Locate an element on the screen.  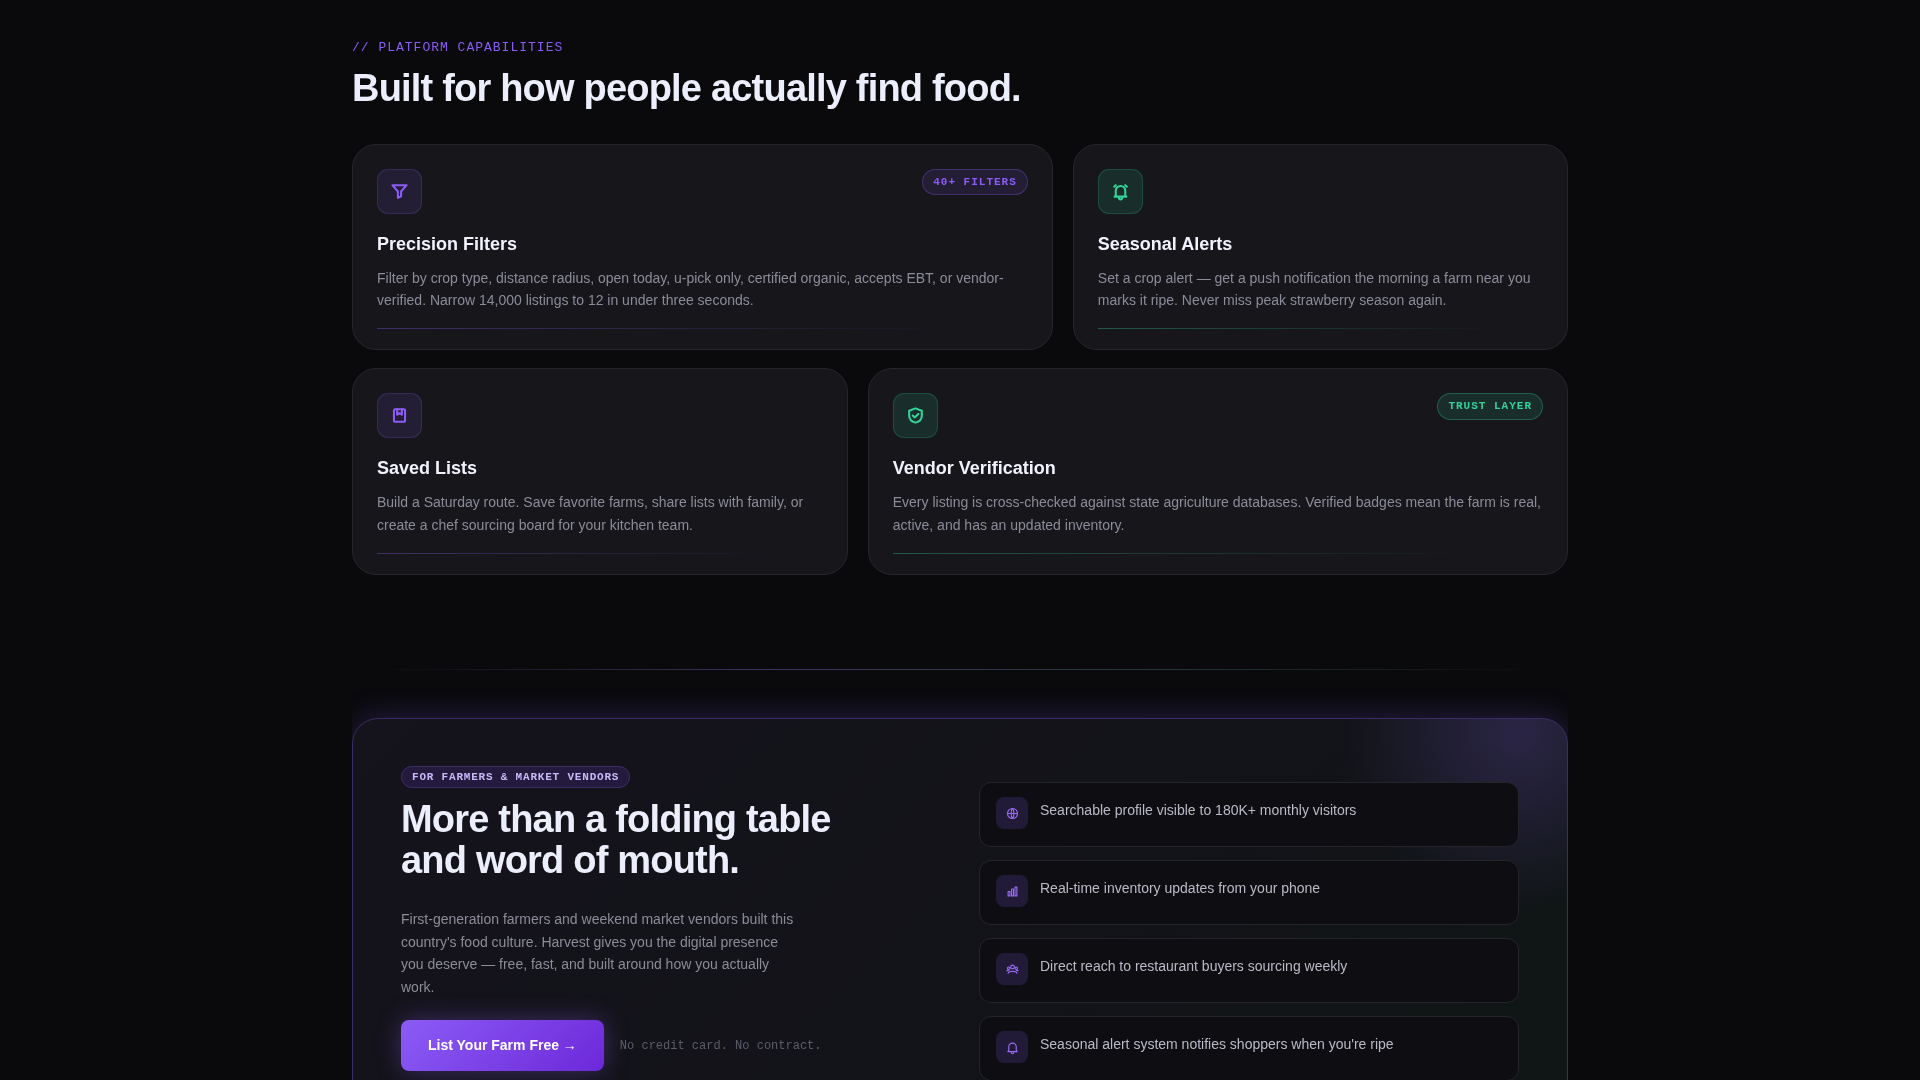
bar-chart-icon is located at coordinates (1012, 891).